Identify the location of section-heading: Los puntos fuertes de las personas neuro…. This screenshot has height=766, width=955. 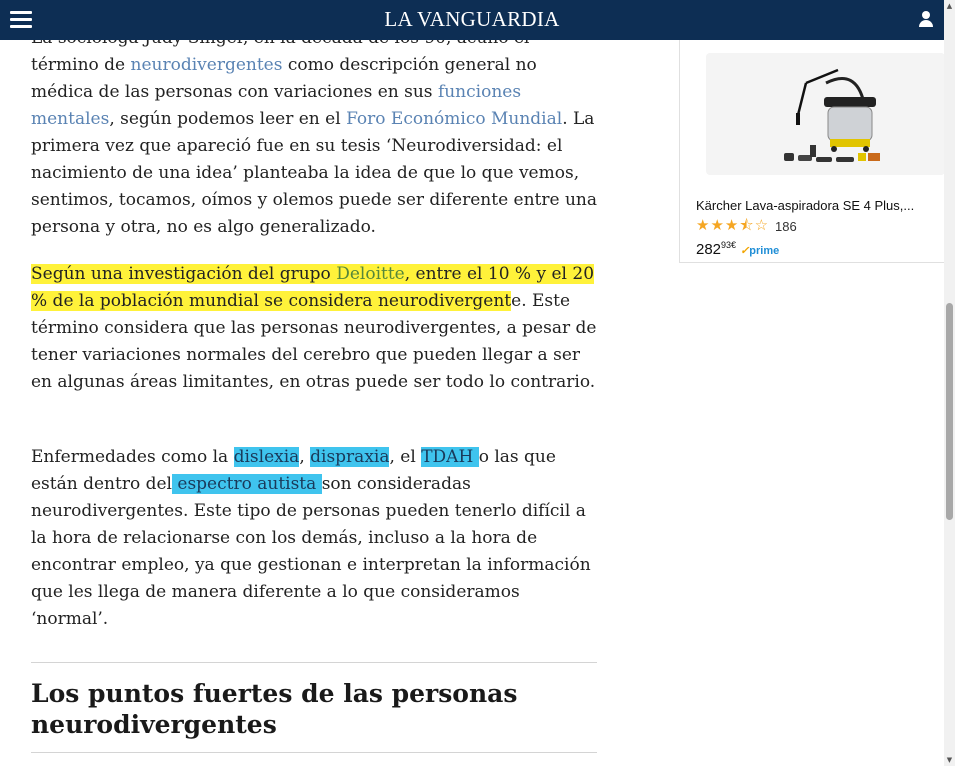
(274, 709).